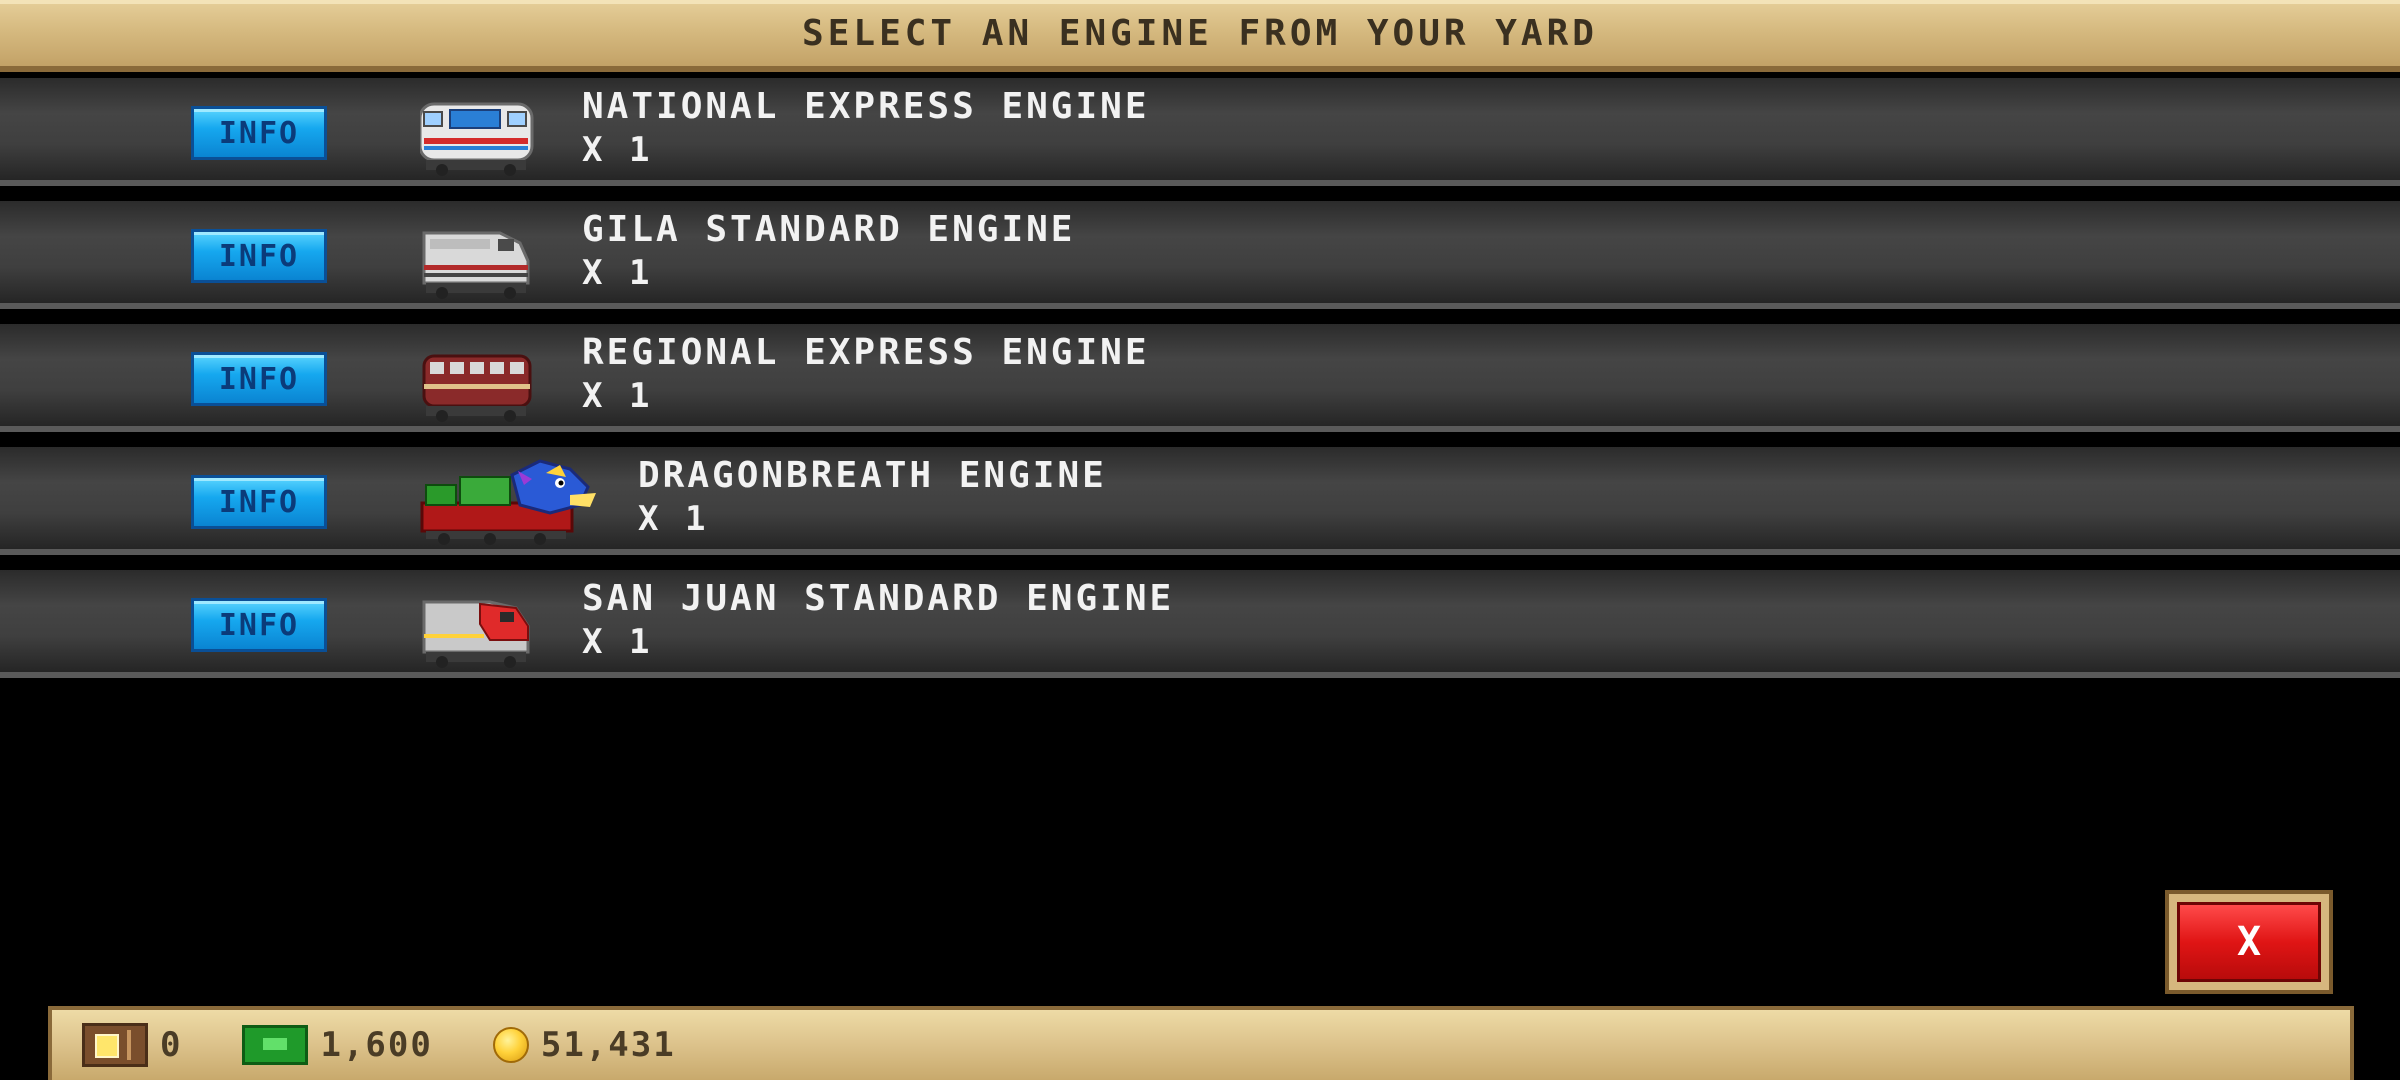  I want to click on engine-row-national-express: INFO NATIONAL EXPRESS ENGINE X 1, so click(1200, 132).